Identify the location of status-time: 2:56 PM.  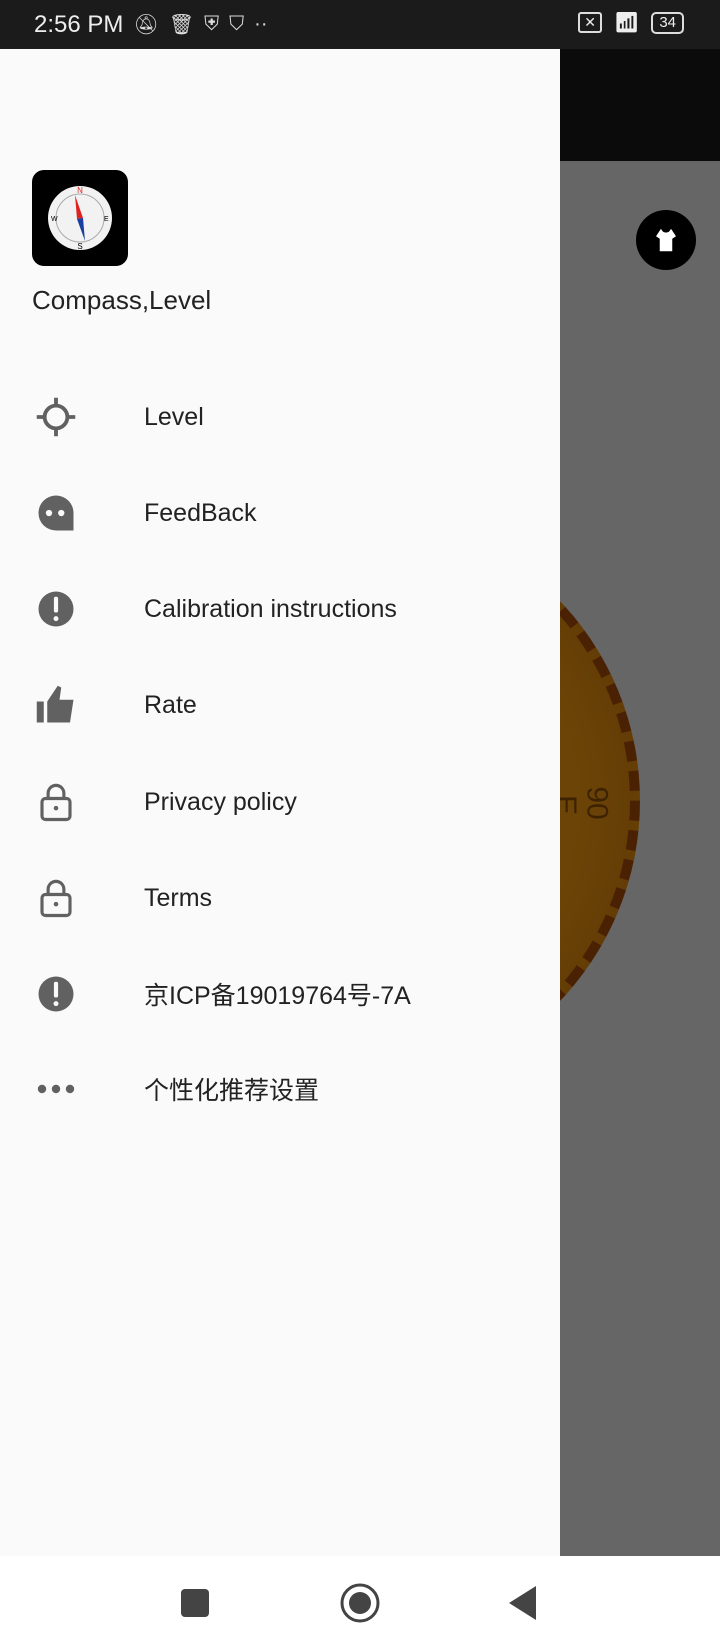
(79, 24).